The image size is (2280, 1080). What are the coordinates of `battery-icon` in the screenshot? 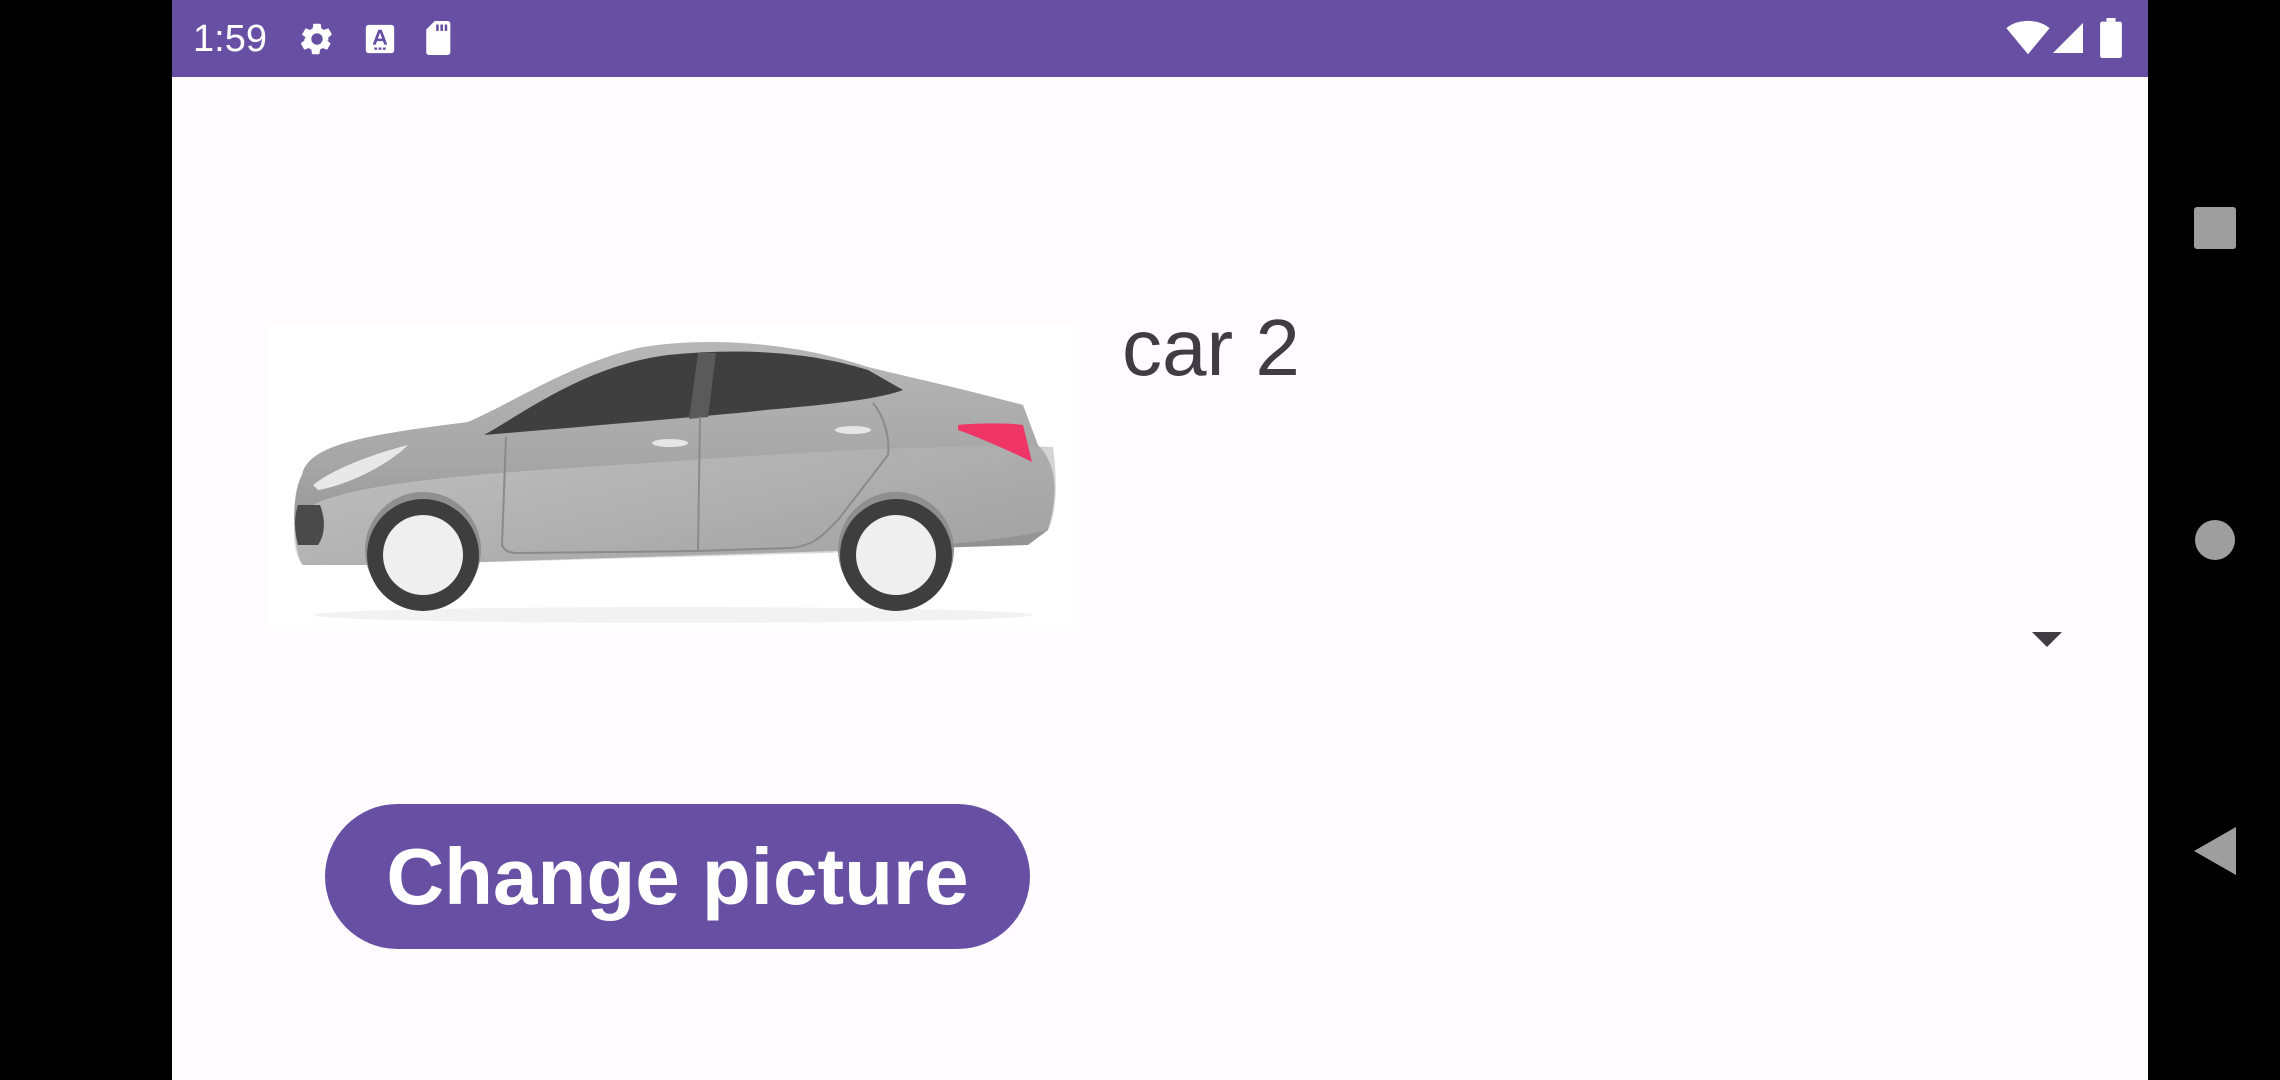 It's located at (2111, 38).